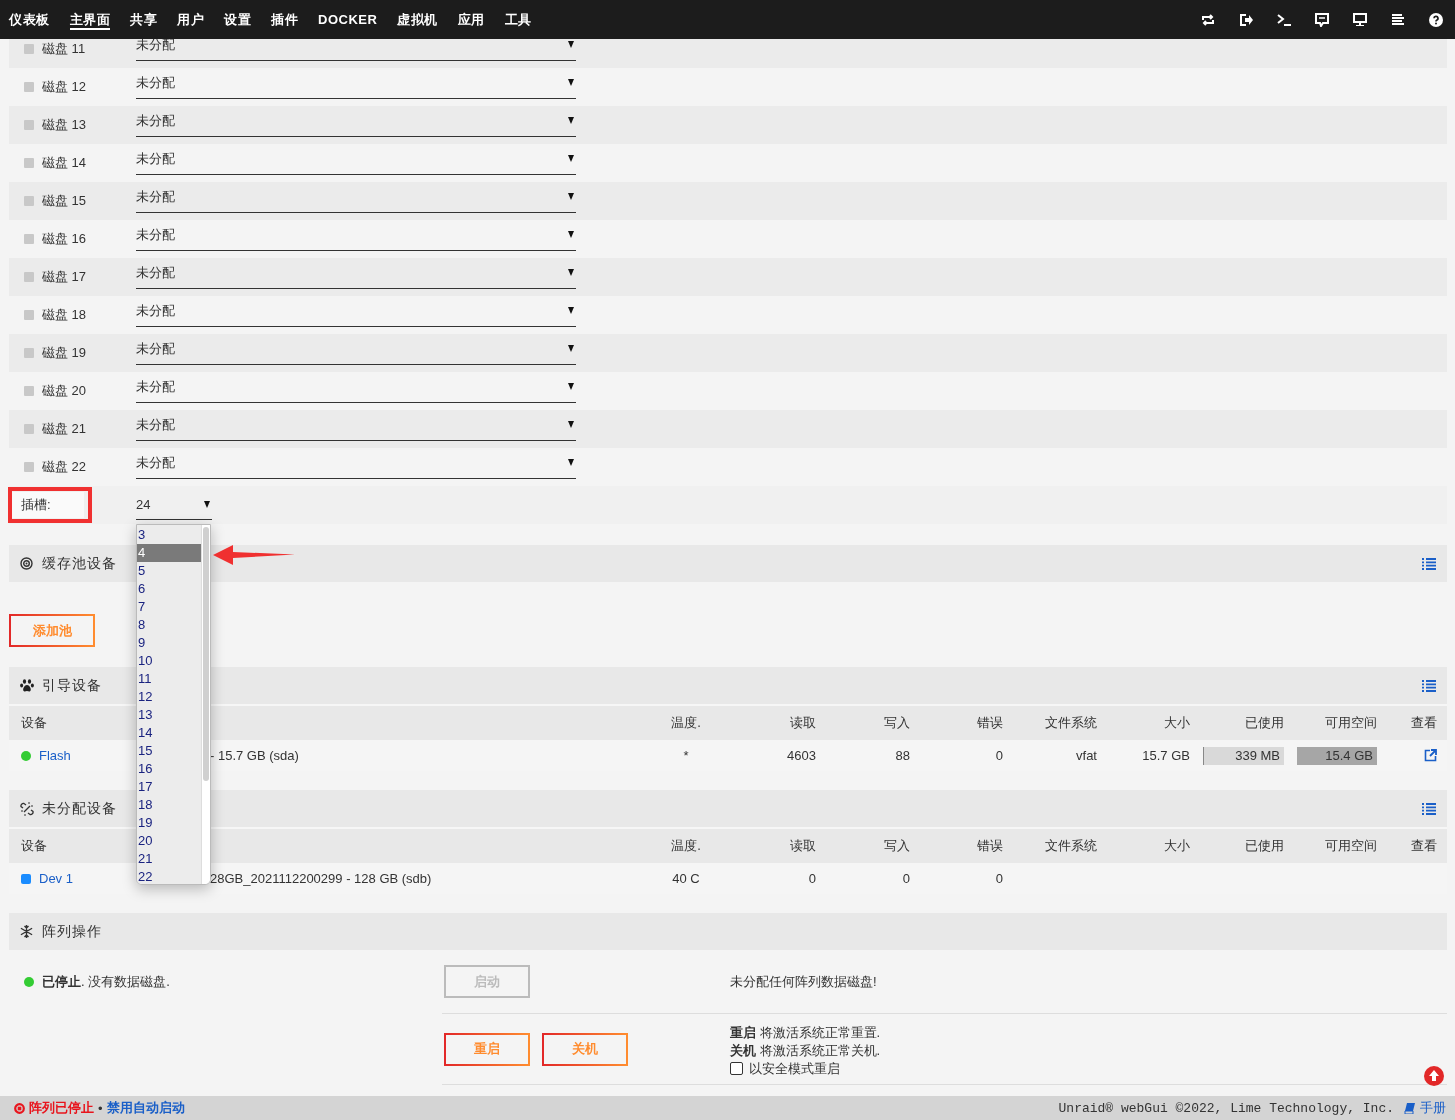  Describe the element at coordinates (34, 723) in the screenshot. I see `column-header: 设备` at that location.